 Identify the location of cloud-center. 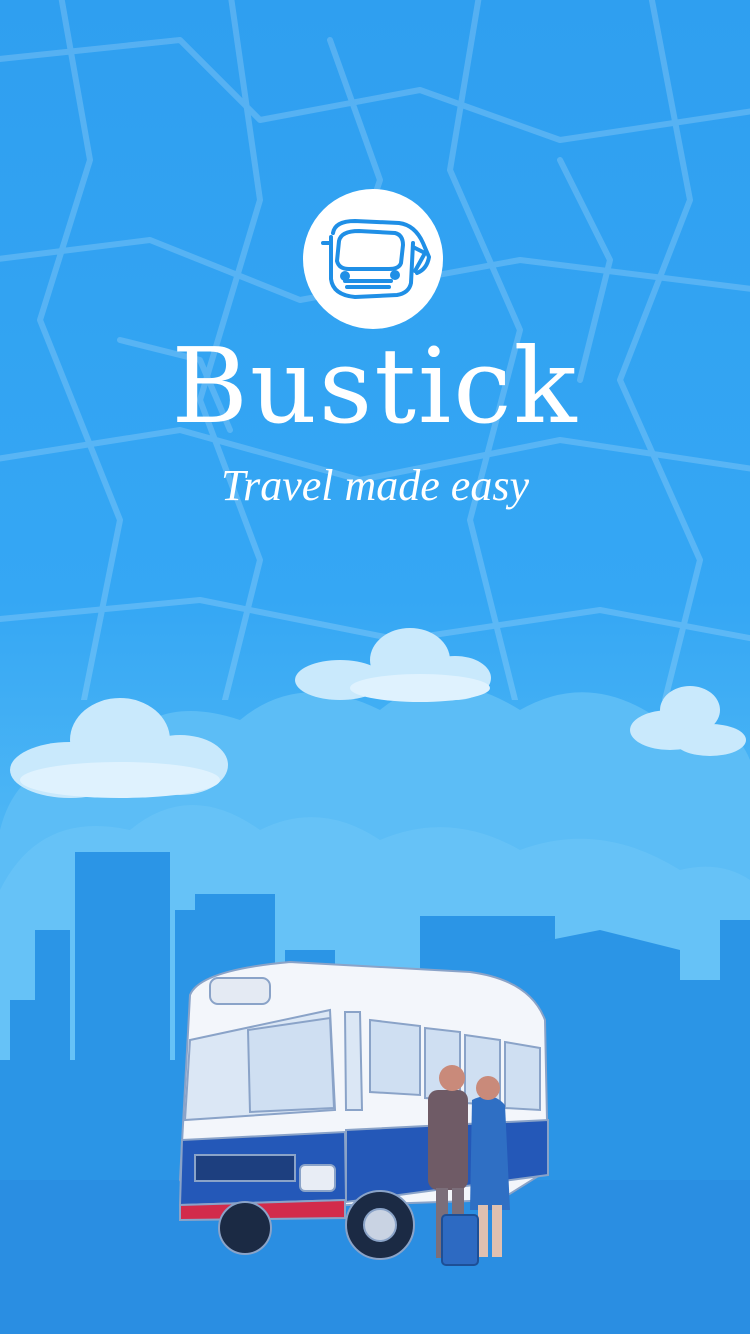
(393, 665).